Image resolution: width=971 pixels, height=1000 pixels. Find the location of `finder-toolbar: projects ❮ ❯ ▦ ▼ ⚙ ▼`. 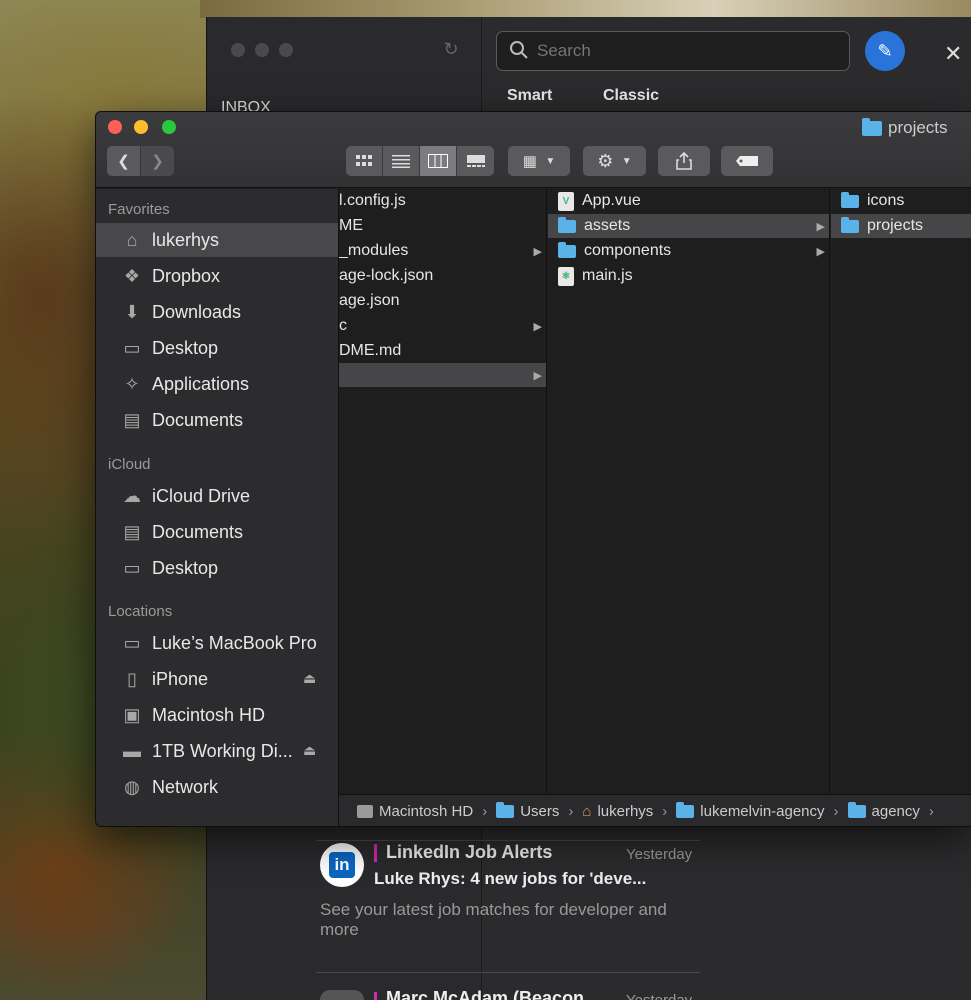

finder-toolbar: projects ❮ ❯ ▦ ▼ ⚙ ▼ is located at coordinates (533, 150).